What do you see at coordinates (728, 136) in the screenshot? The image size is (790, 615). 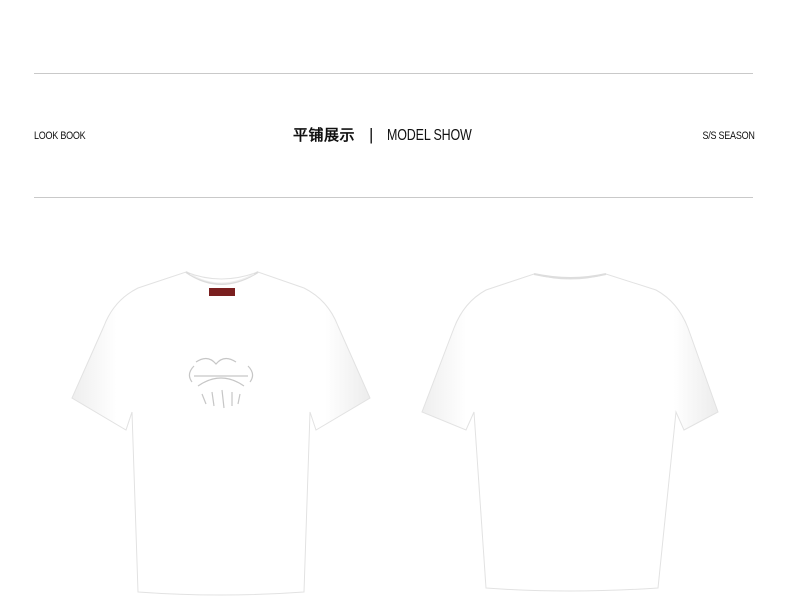 I see `season-label: S/S SEASON` at bounding box center [728, 136].